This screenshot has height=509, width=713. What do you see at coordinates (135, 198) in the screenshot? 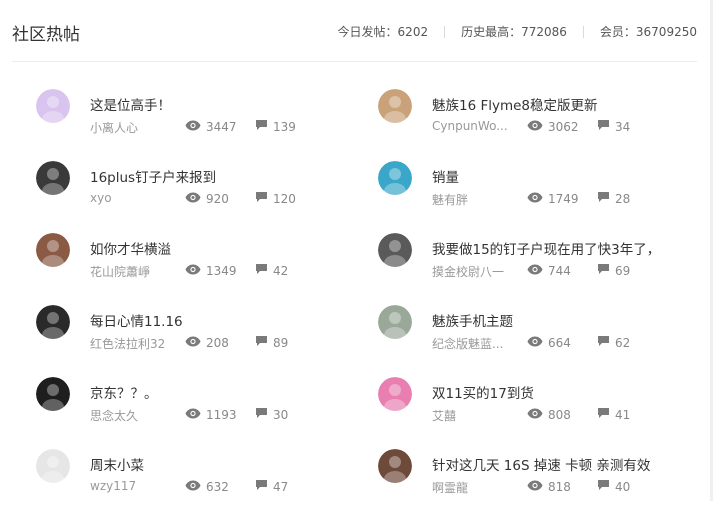
I see `post-author-link: xyo` at bounding box center [135, 198].